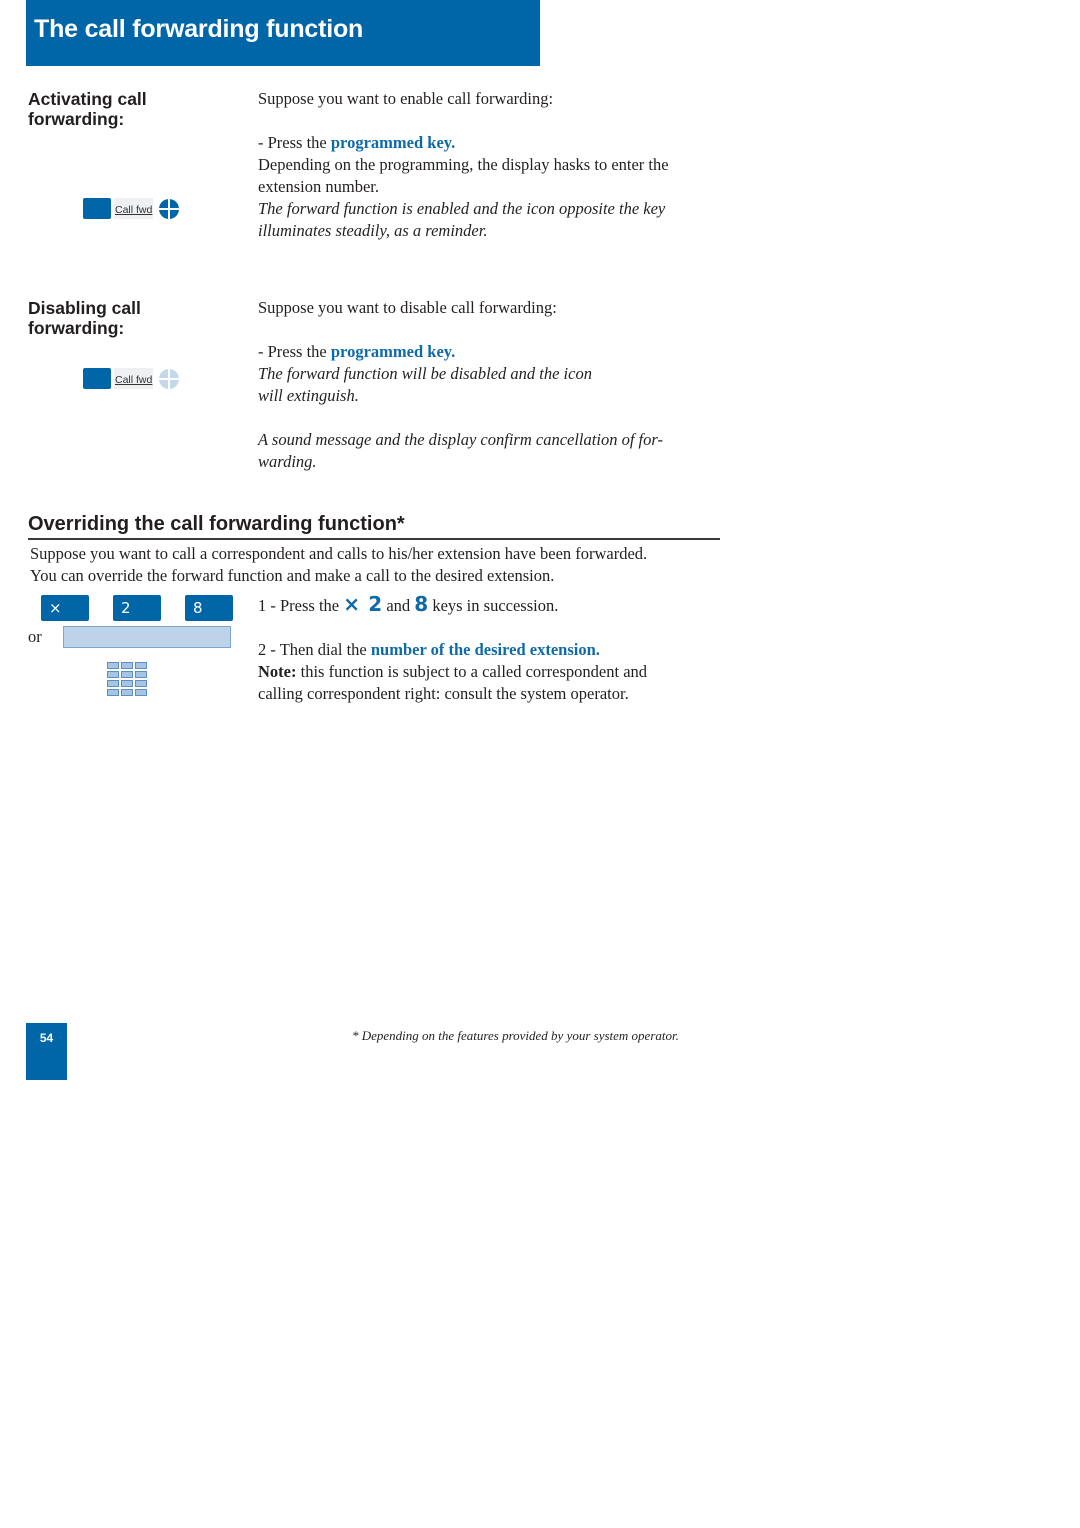 The width and height of the screenshot is (1080, 1528). Describe the element at coordinates (35, 636) in the screenshot. I see `or-label: or` at that location.